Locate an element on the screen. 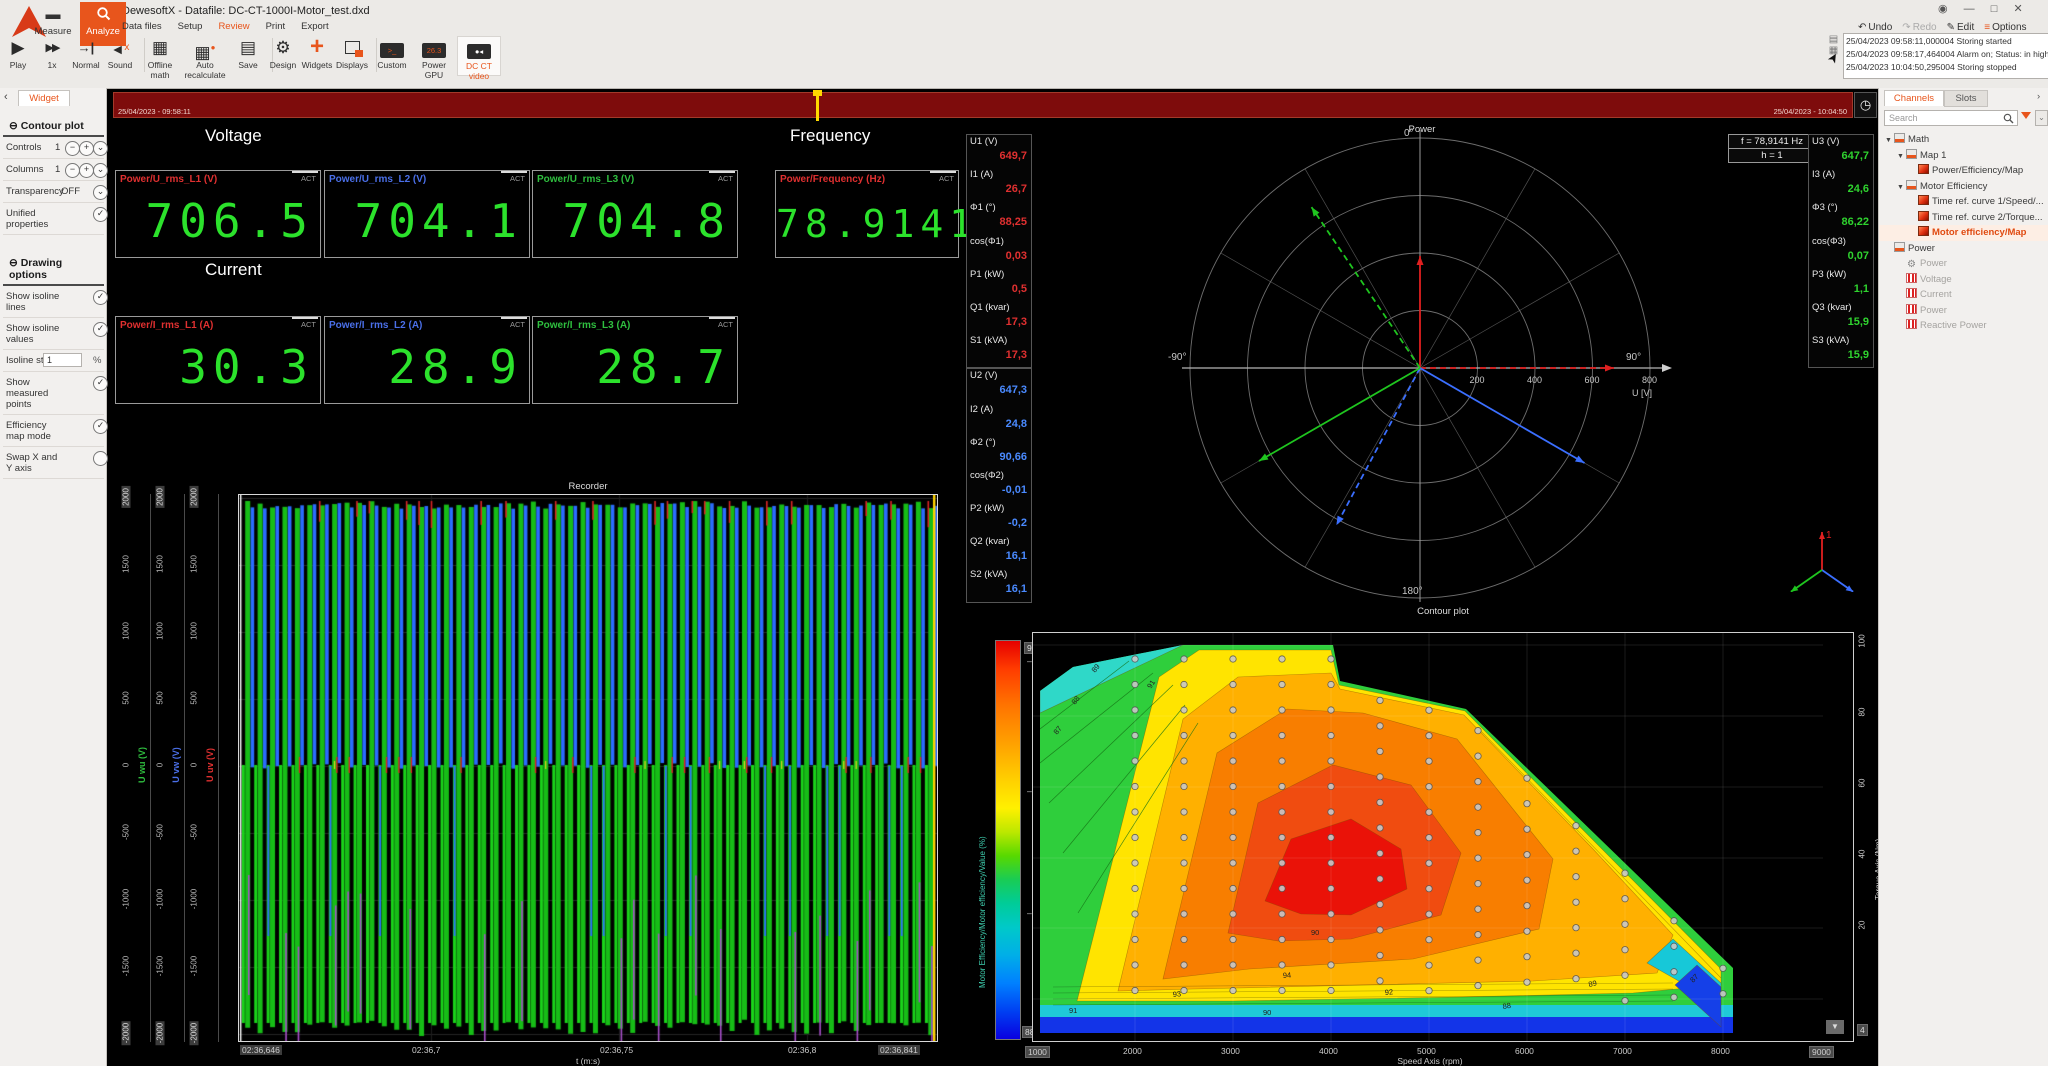 Image resolution: width=2048 pixels, height=1066 pixels. menu-item-review: Review is located at coordinates (233, 26).